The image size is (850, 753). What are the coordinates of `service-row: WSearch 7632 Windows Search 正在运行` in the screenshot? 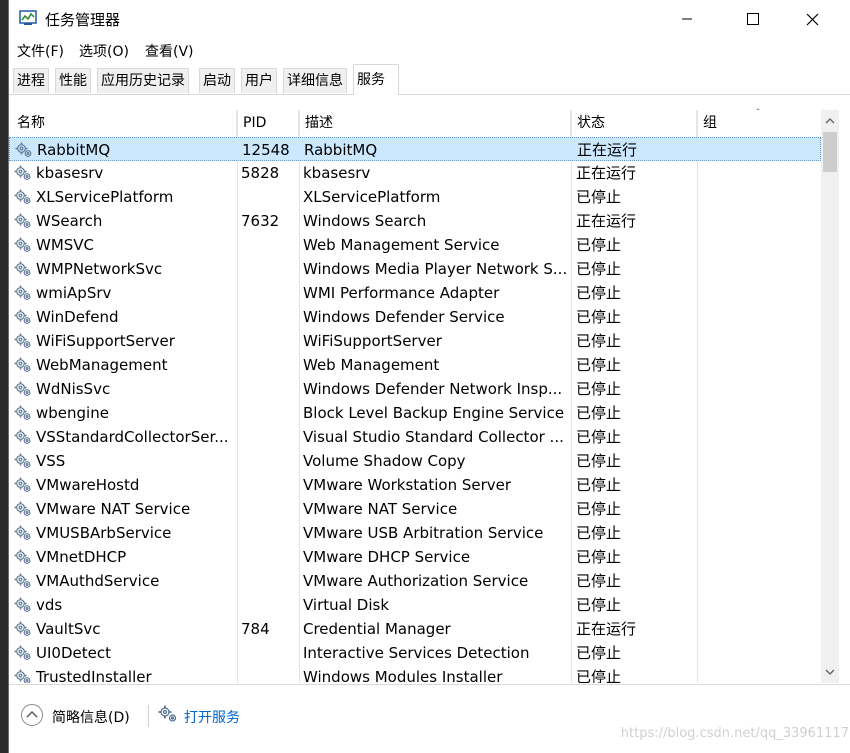 It's located at (415, 221).